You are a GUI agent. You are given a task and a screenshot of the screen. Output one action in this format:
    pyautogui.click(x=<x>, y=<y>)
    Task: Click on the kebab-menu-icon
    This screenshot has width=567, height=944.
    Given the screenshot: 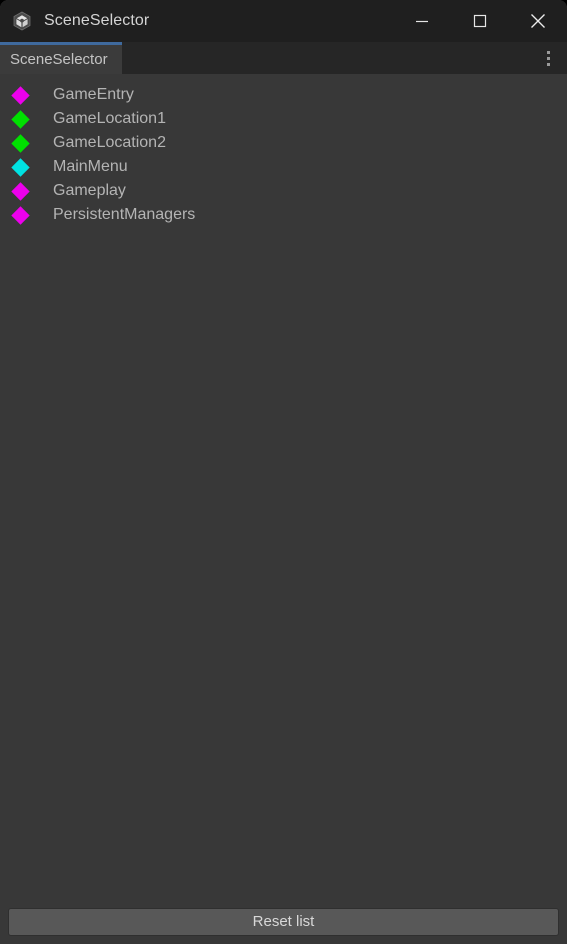 What is the action you would take?
    pyautogui.click(x=548, y=58)
    